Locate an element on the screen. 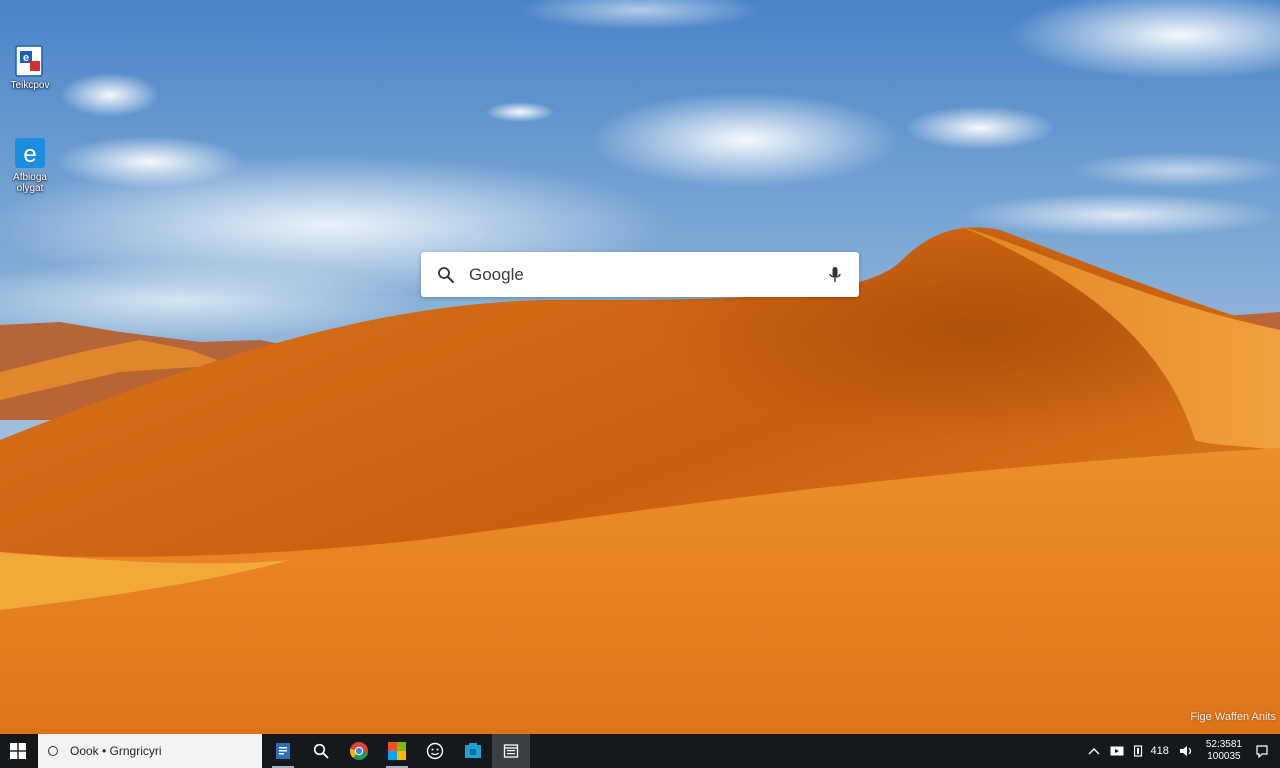 This screenshot has height=768, width=1280. taskbar-app-office is located at coordinates (397, 751).